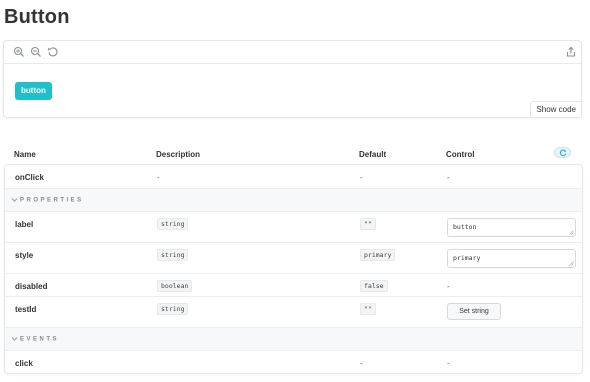 The height and width of the screenshot is (382, 590). I want to click on table-row-style: style string primary primary, so click(293, 257).